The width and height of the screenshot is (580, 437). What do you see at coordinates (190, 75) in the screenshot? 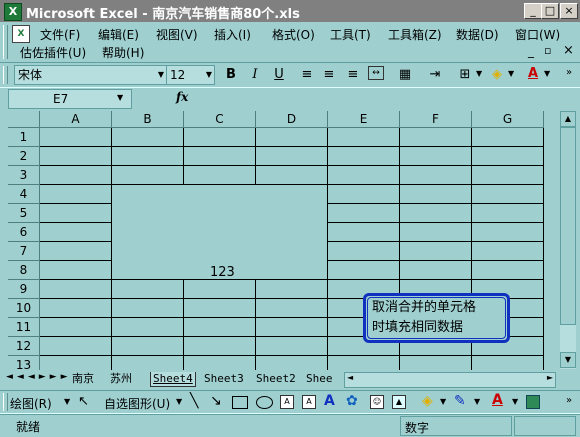
I see `font-size-combo: 12 ▼` at bounding box center [190, 75].